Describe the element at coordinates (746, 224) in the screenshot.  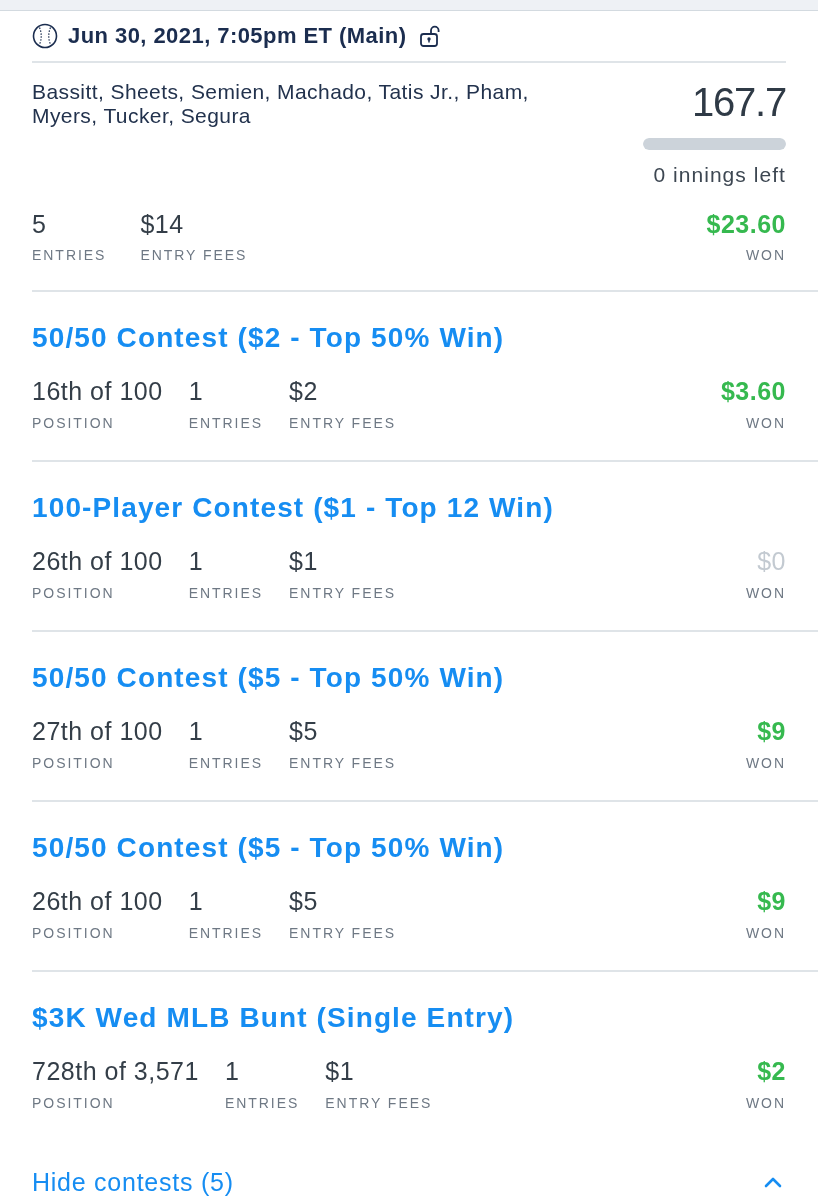
I see `winnings-amount: $23.60` at that location.